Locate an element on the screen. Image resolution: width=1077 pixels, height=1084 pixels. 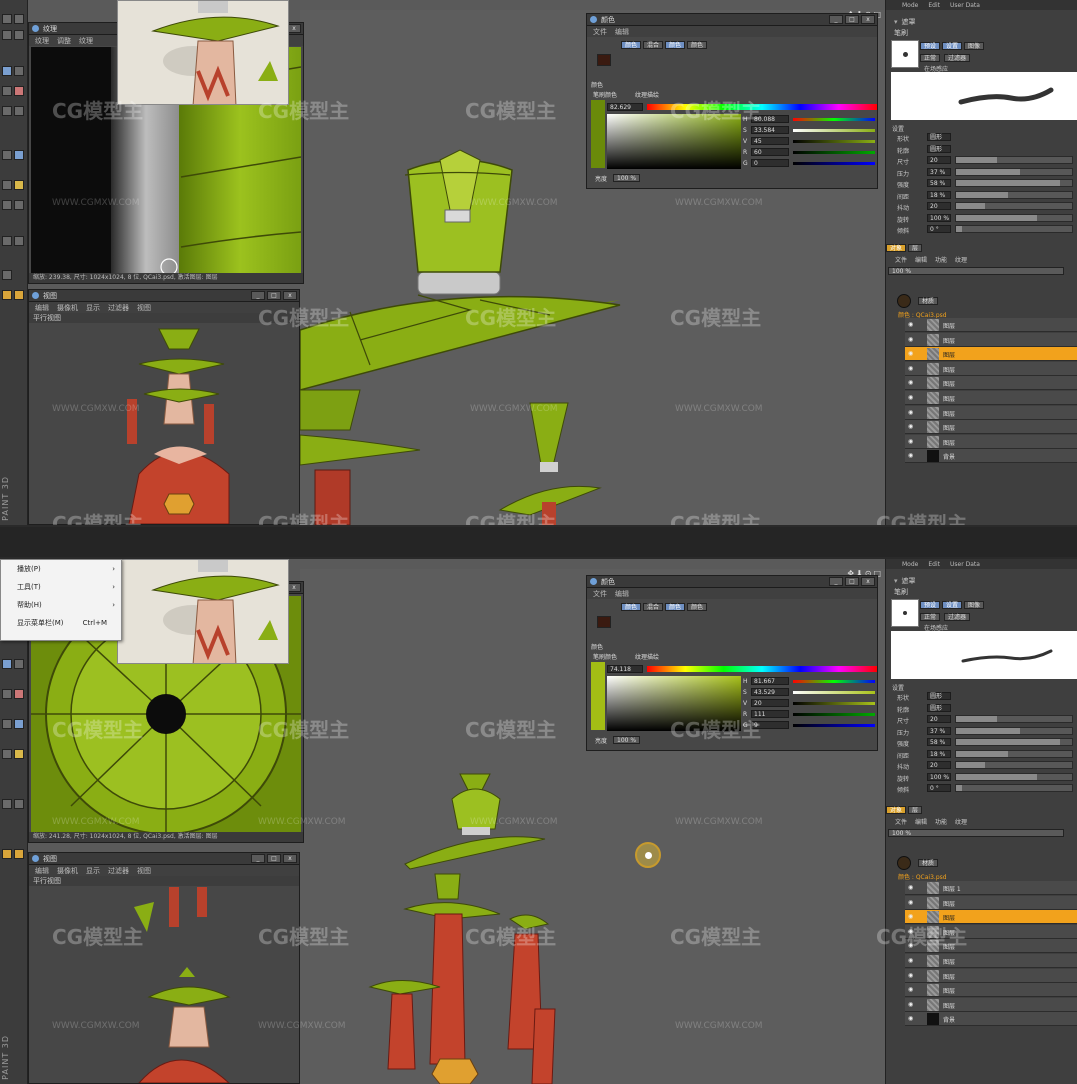
layer-row: ◉ 背景 is located at coordinates (991, 1019).